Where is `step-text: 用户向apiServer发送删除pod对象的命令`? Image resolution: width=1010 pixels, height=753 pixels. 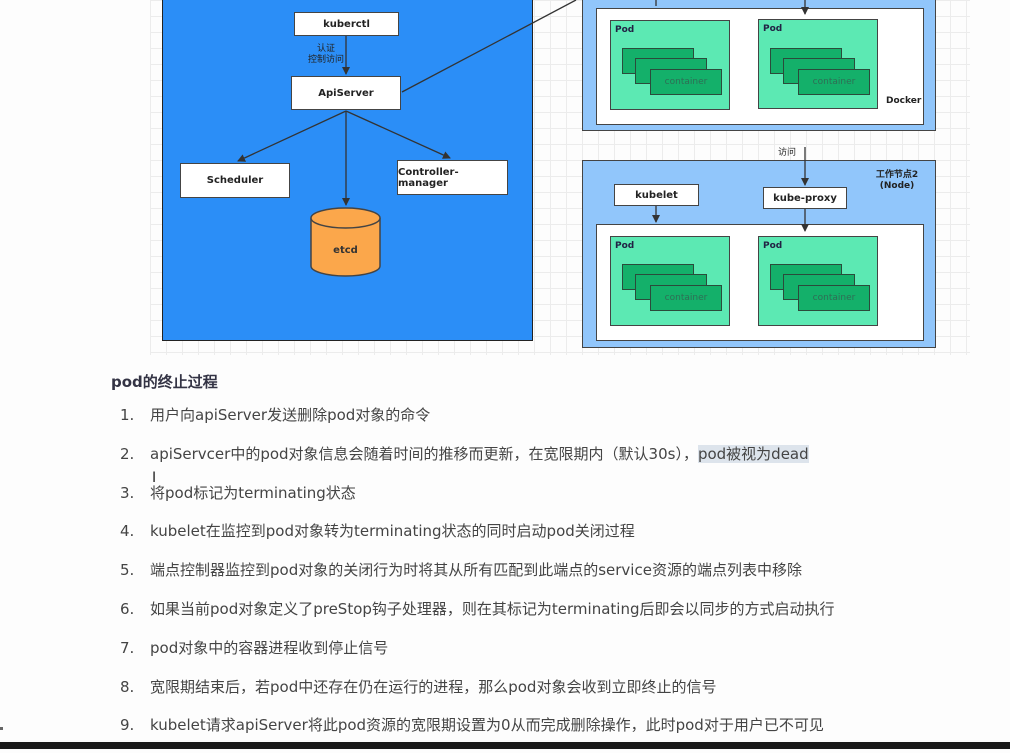 step-text: 用户向apiServer发送删除pod对象的命令 is located at coordinates (290, 415).